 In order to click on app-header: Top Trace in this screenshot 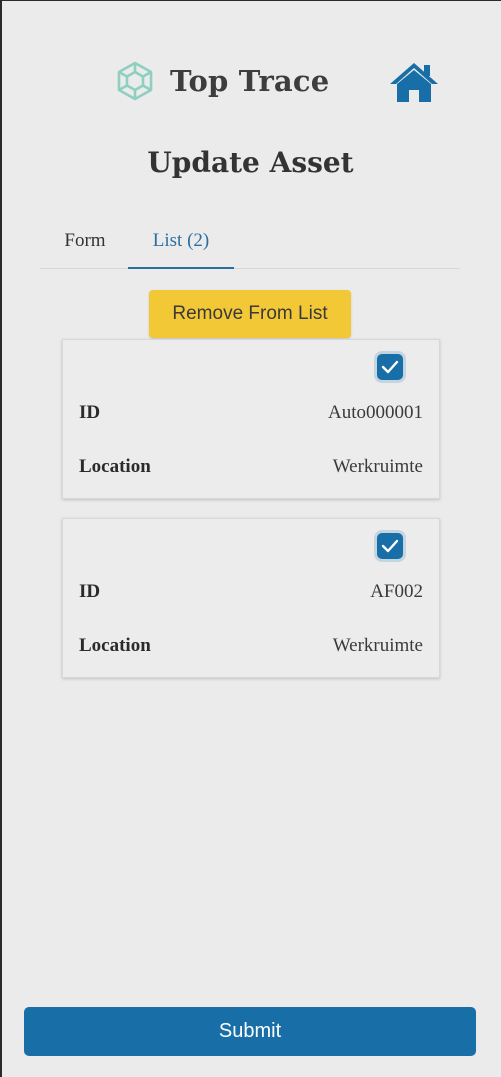, I will do `click(250, 84)`.